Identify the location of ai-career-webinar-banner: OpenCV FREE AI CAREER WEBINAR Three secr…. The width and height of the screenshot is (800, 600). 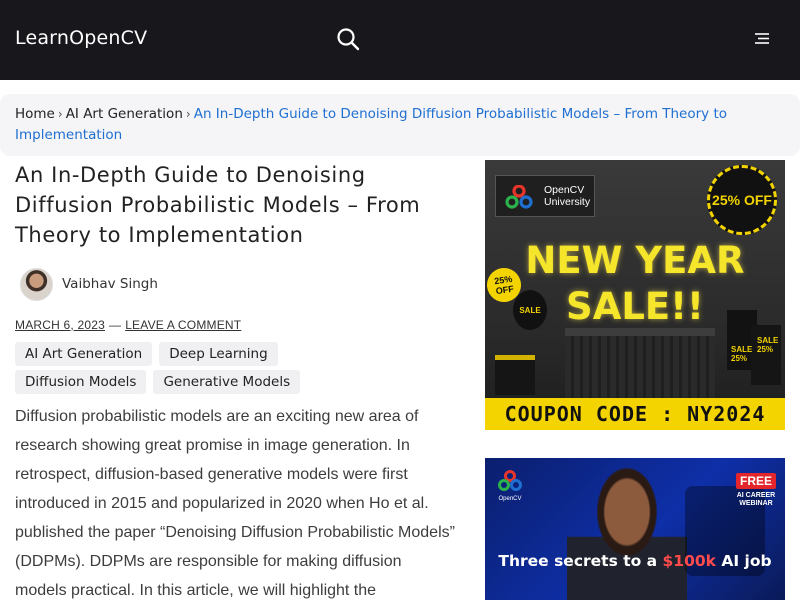
(635, 529).